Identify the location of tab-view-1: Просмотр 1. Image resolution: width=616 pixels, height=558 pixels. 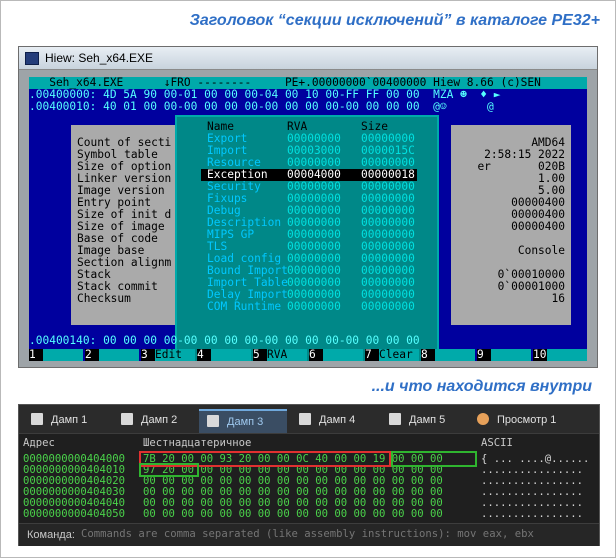
(513, 420).